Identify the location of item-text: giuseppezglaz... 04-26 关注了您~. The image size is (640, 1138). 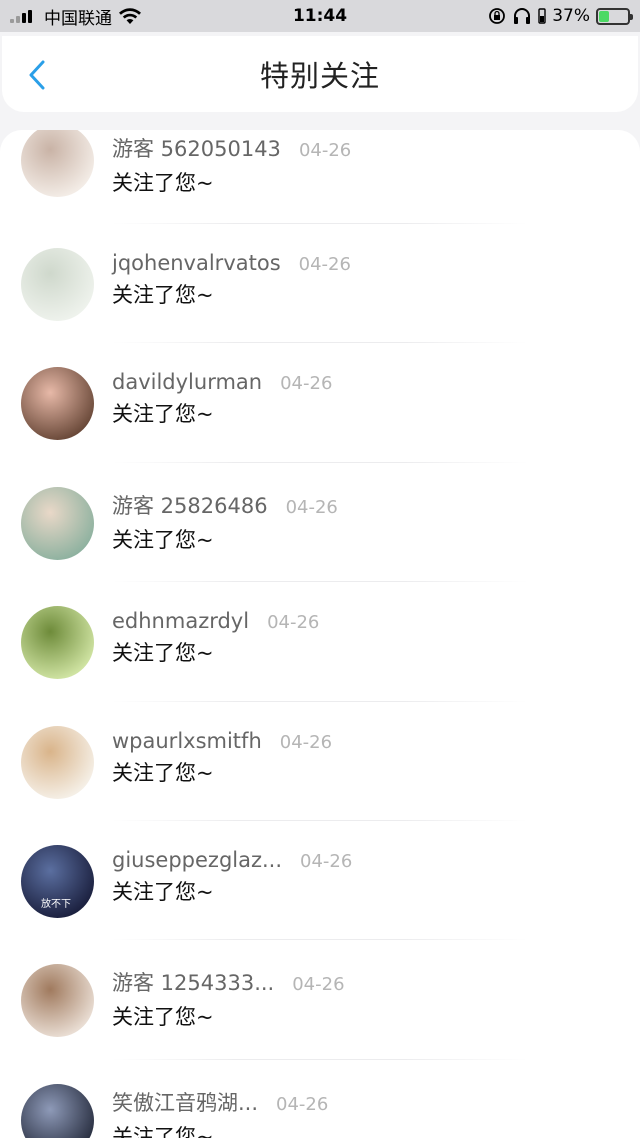
(232, 877).